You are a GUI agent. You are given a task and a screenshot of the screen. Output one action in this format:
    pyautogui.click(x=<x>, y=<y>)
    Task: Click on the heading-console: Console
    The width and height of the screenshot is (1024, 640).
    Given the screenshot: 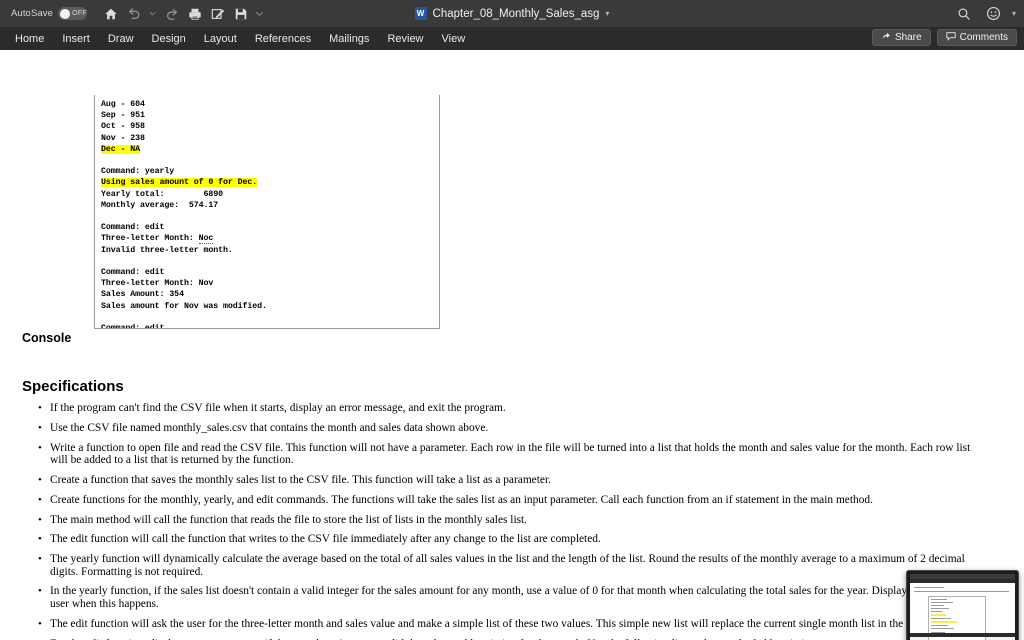 What is the action you would take?
    pyautogui.click(x=47, y=338)
    